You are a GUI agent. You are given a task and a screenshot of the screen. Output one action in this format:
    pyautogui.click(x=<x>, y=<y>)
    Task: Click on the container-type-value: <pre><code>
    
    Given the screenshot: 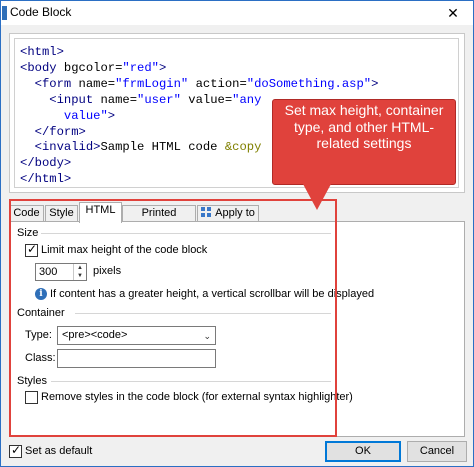 What is the action you would take?
    pyautogui.click(x=95, y=335)
    